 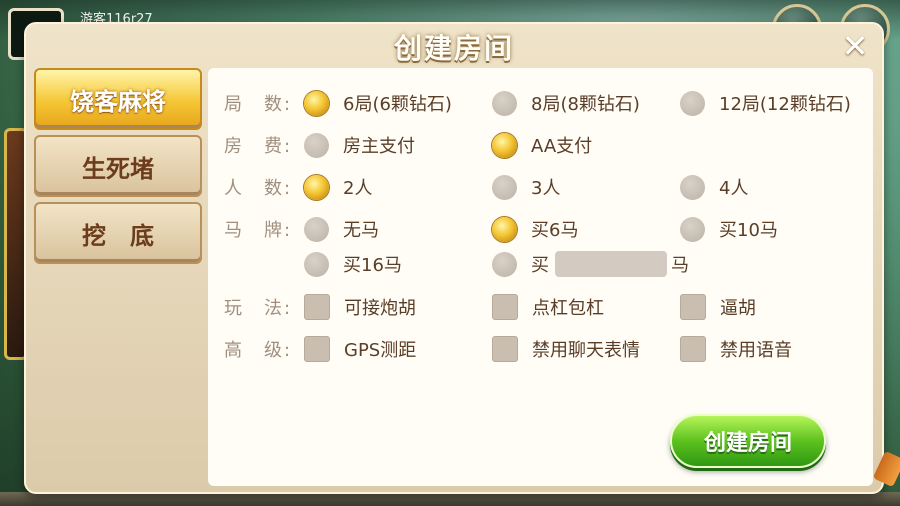 I want to click on rule-jiepao-hu: 可接炮胡, so click(x=360, y=307).